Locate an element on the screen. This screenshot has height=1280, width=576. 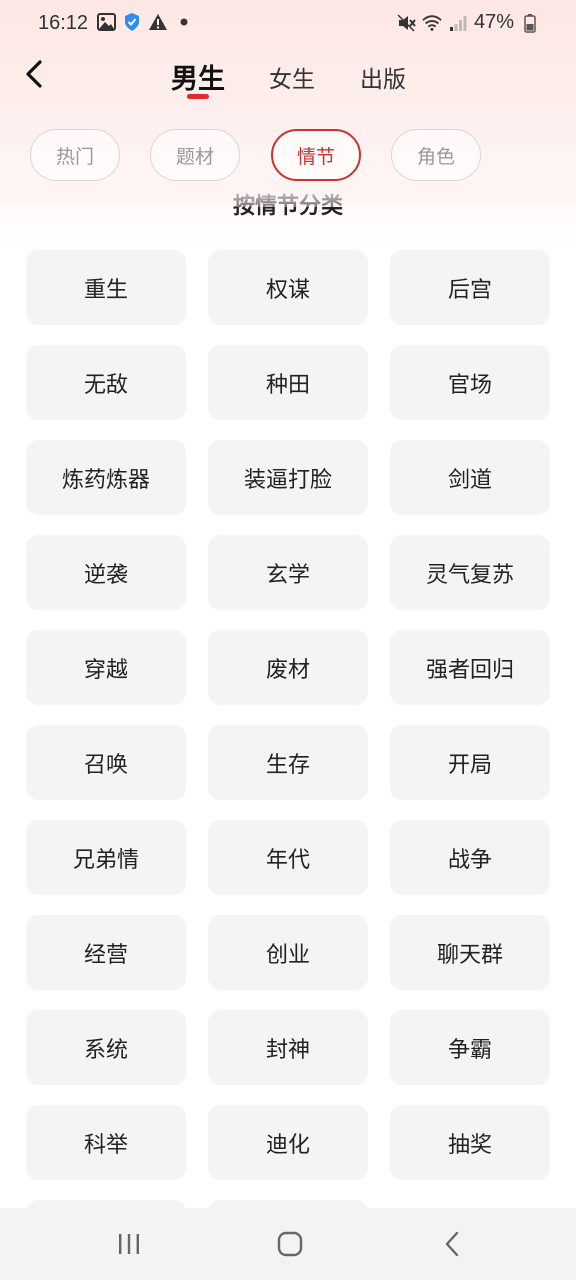
system-nav-bar is located at coordinates (288, 1244).